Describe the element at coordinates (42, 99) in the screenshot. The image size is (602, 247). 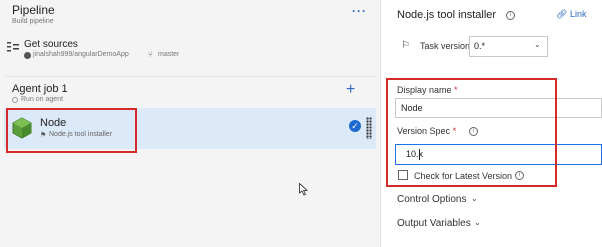
I see `agent-job-subtitle: Run on agent` at that location.